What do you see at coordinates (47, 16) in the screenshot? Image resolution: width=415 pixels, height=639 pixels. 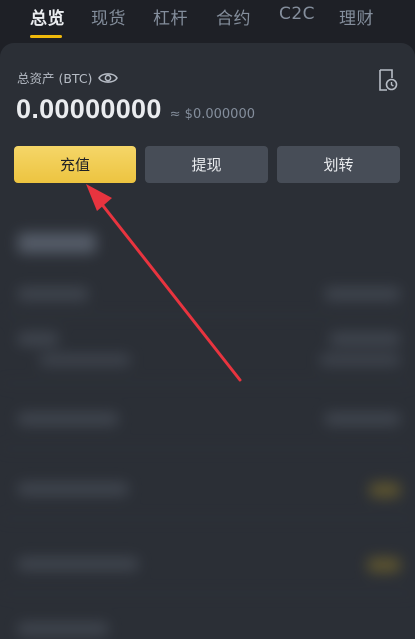 I see `tab-overview: 总览` at bounding box center [47, 16].